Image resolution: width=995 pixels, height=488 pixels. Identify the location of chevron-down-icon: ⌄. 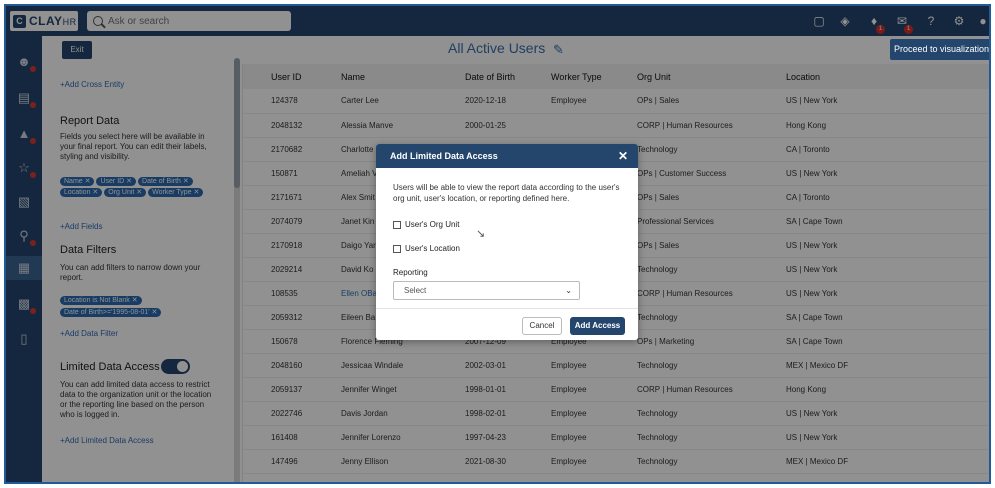
(568, 290).